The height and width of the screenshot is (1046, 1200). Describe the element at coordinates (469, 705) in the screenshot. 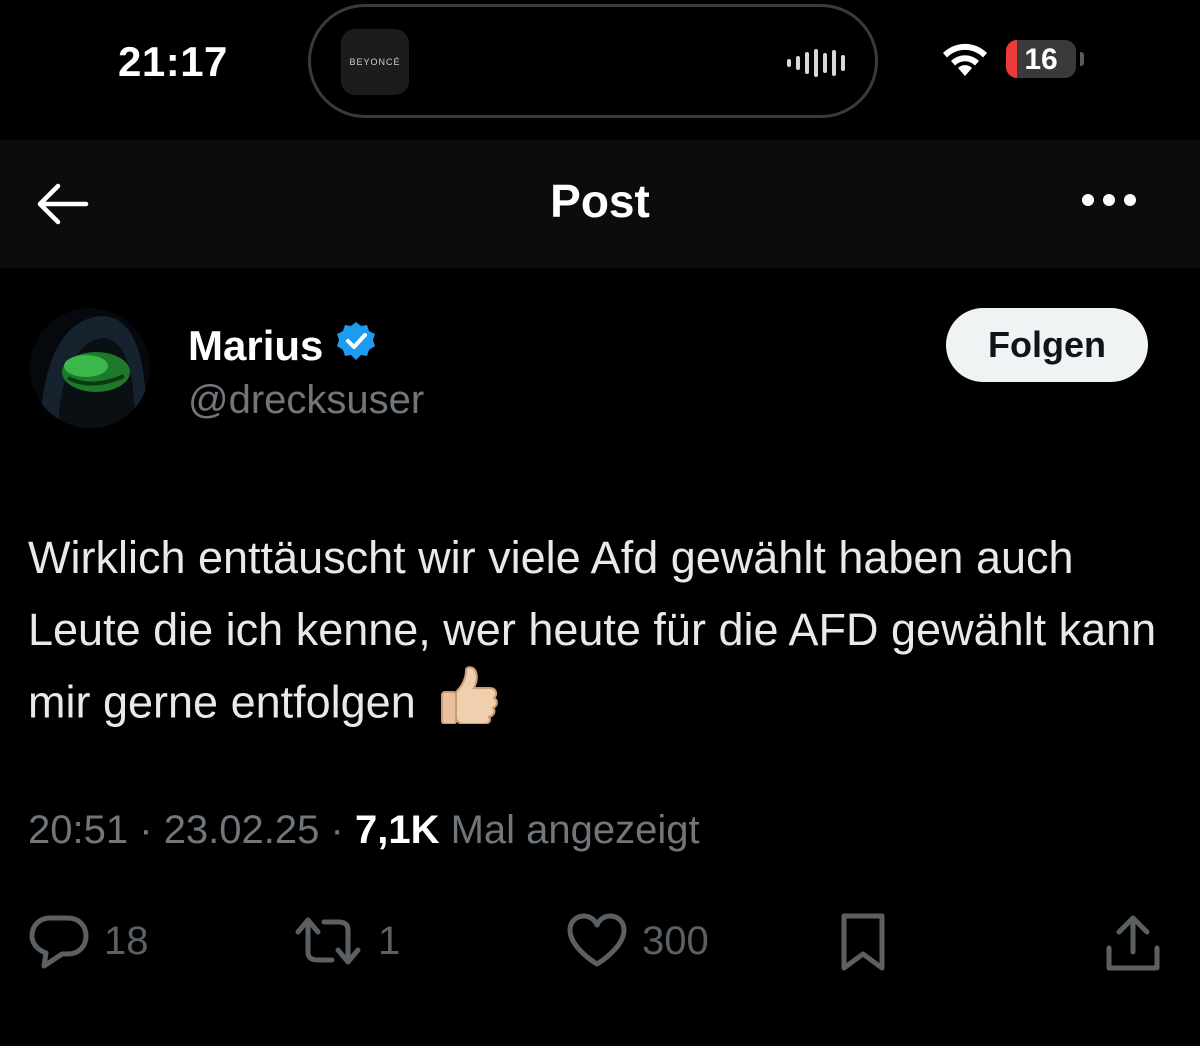

I see `thumbs-up-icon` at that location.